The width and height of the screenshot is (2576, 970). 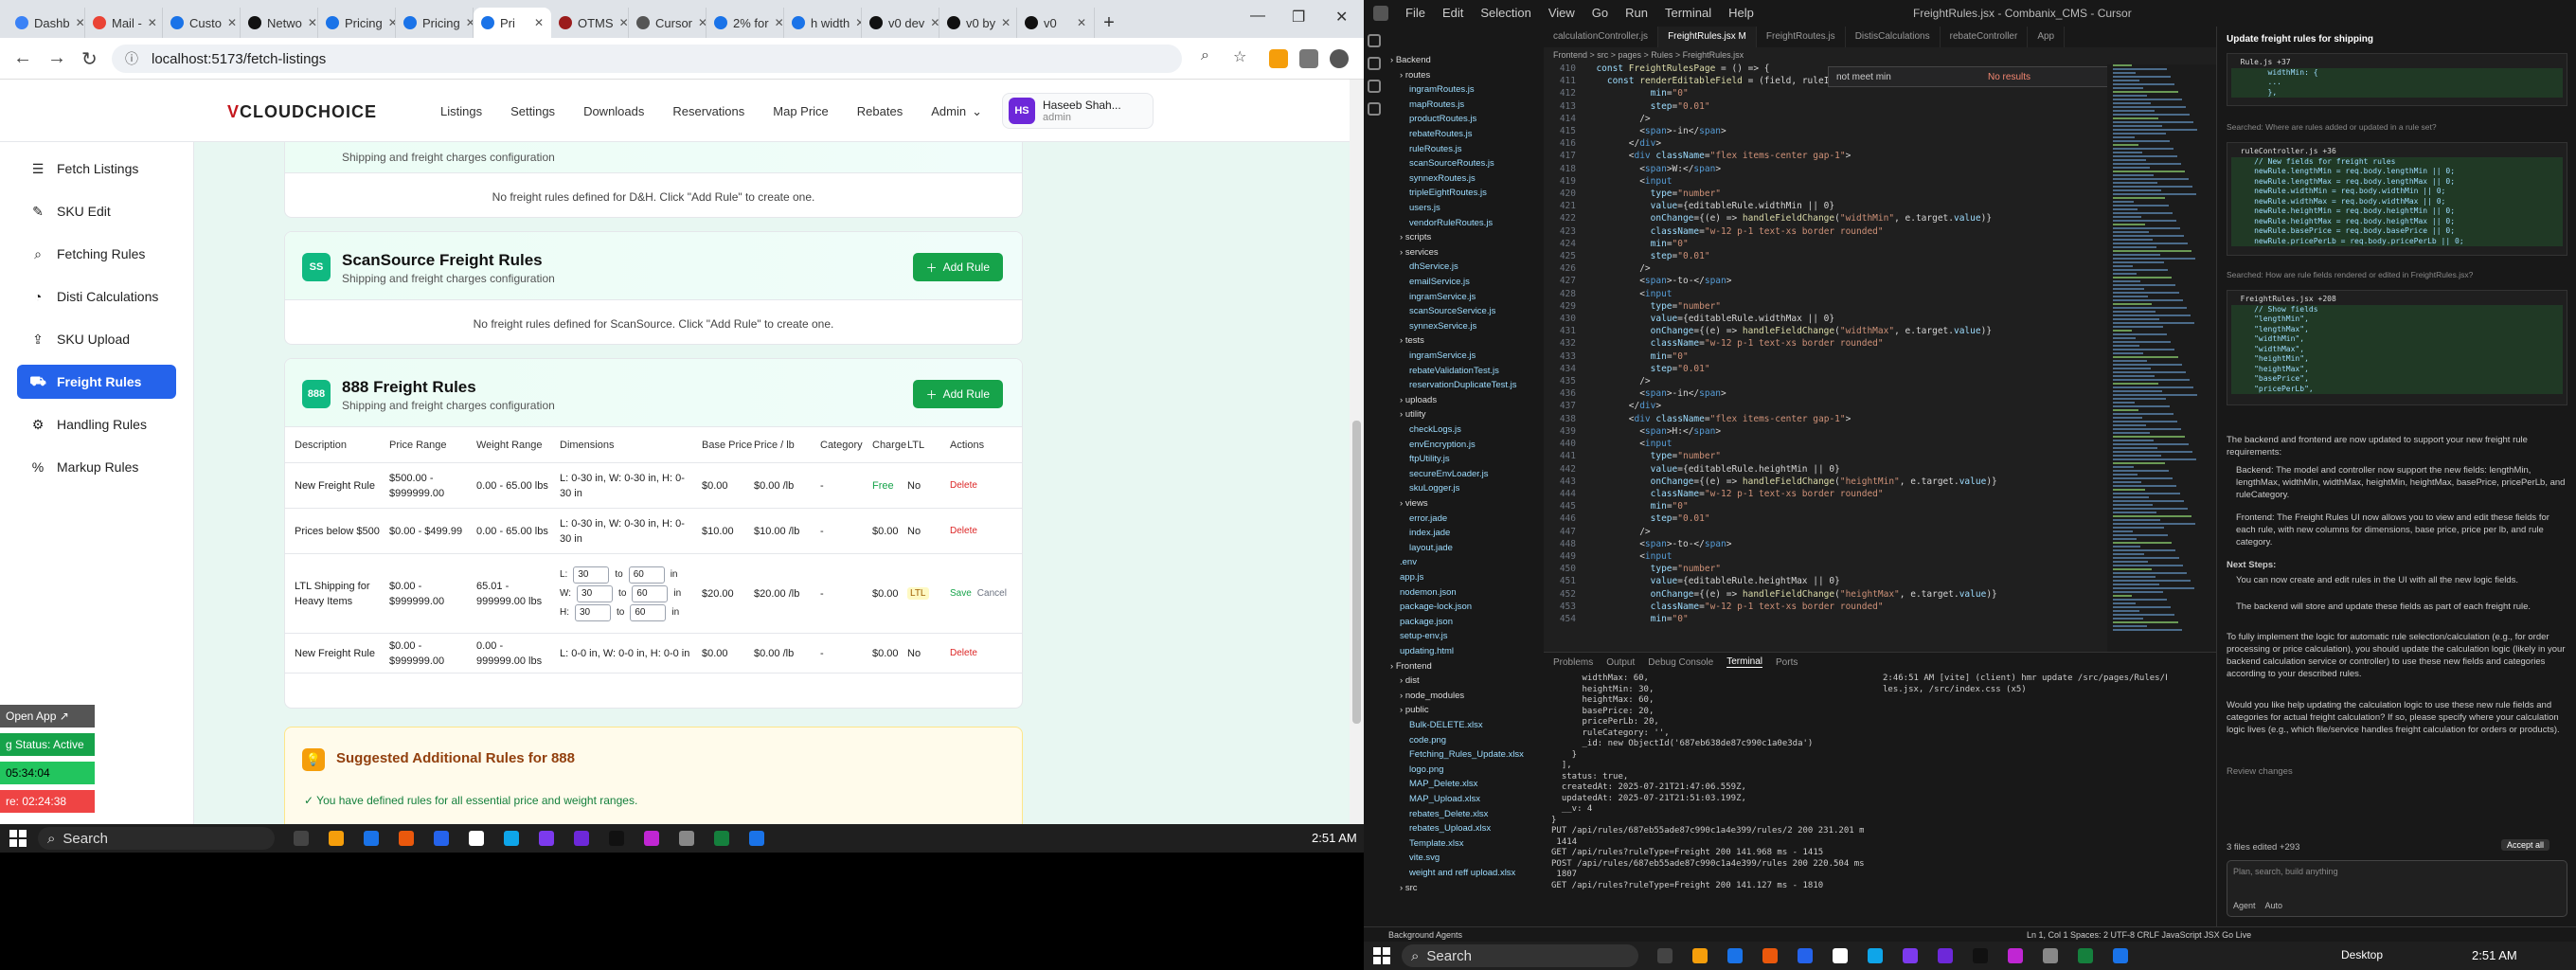 What do you see at coordinates (2244, 905) in the screenshot?
I see `agent-mode-selector: Agent` at bounding box center [2244, 905].